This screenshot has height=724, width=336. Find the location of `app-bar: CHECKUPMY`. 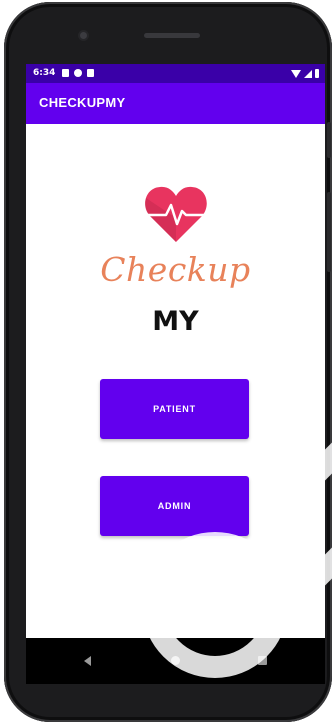

app-bar: CHECKUPMY is located at coordinates (175, 103).